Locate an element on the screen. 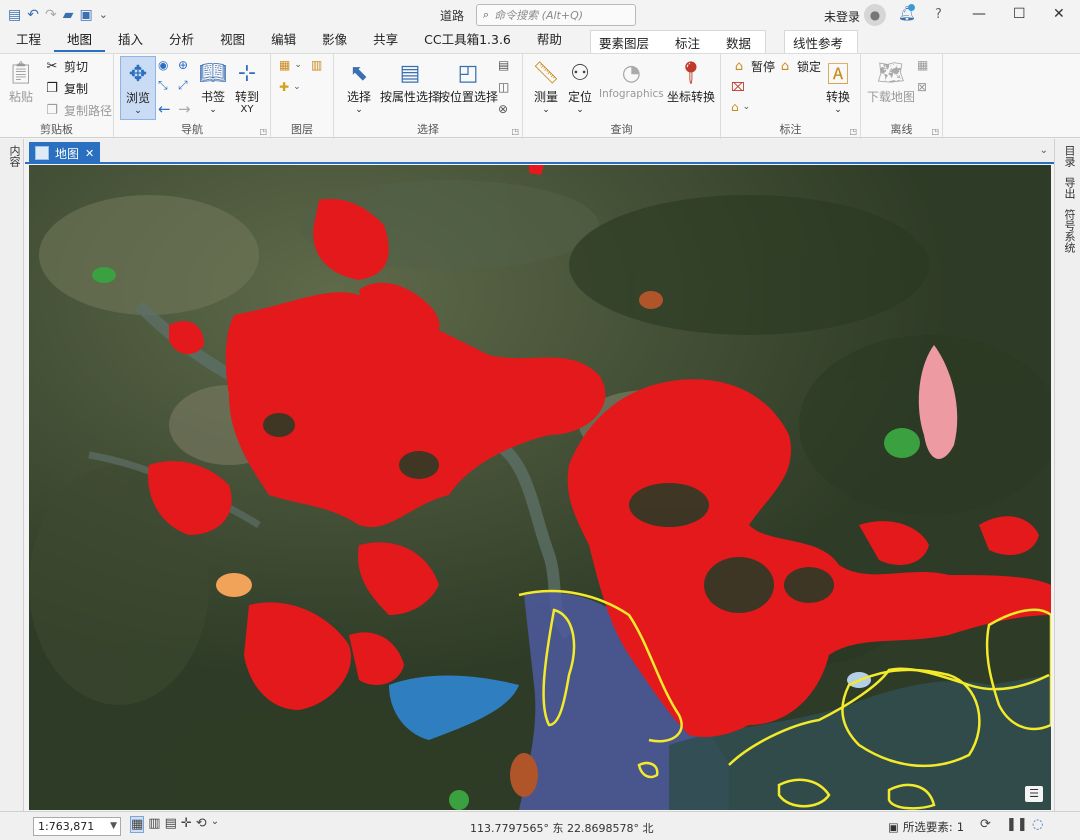 The height and width of the screenshot is (840, 1080). tab-cc-toolbox: CC工具箱1.3.6 is located at coordinates (467, 41).